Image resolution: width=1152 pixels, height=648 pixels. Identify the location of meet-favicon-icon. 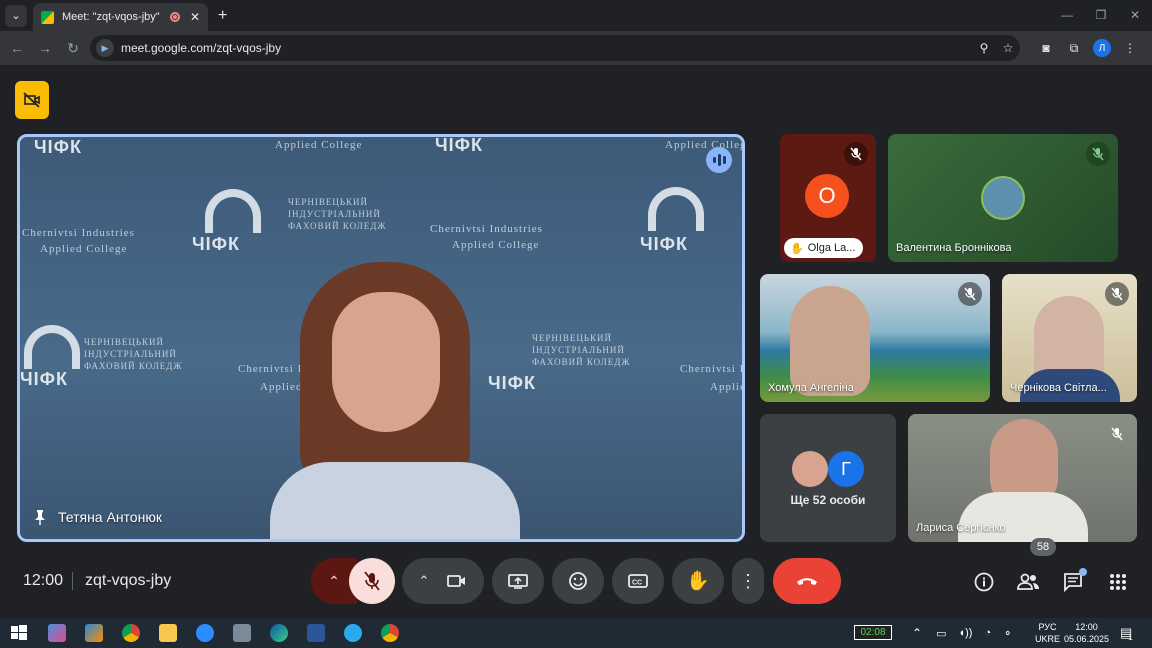
(47, 17).